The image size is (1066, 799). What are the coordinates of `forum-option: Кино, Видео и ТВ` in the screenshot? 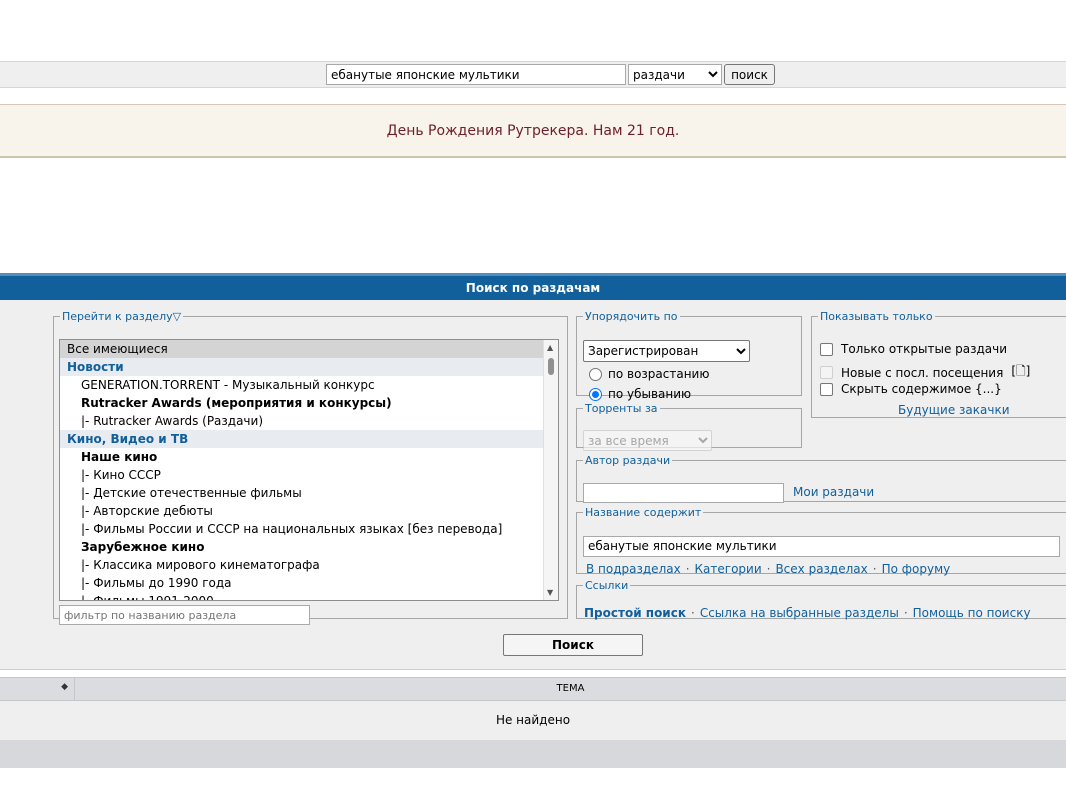 It's located at (309, 439).